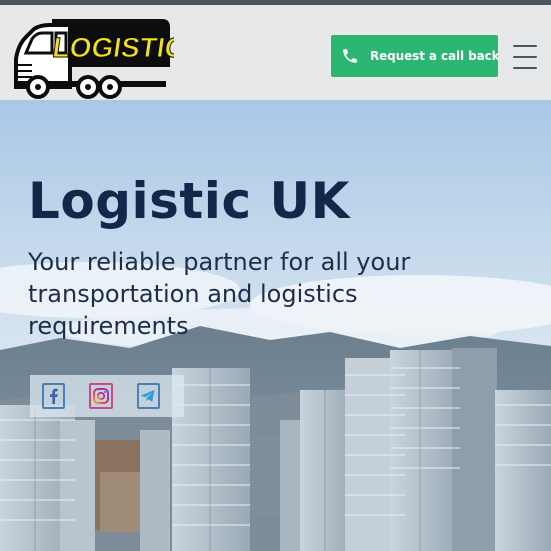 Image resolution: width=551 pixels, height=551 pixels. What do you see at coordinates (219, 262) in the screenshot?
I see `hero-subtitle-line: Your reliable partner for all your` at bounding box center [219, 262].